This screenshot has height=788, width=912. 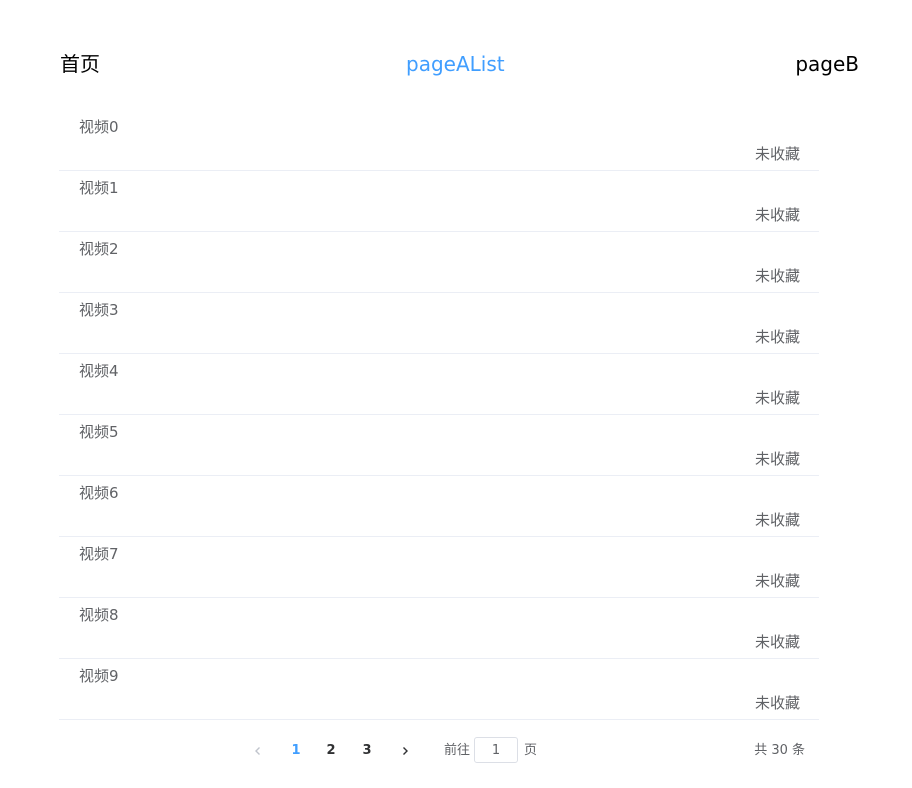 I want to click on video-title: 视频1, so click(x=99, y=188).